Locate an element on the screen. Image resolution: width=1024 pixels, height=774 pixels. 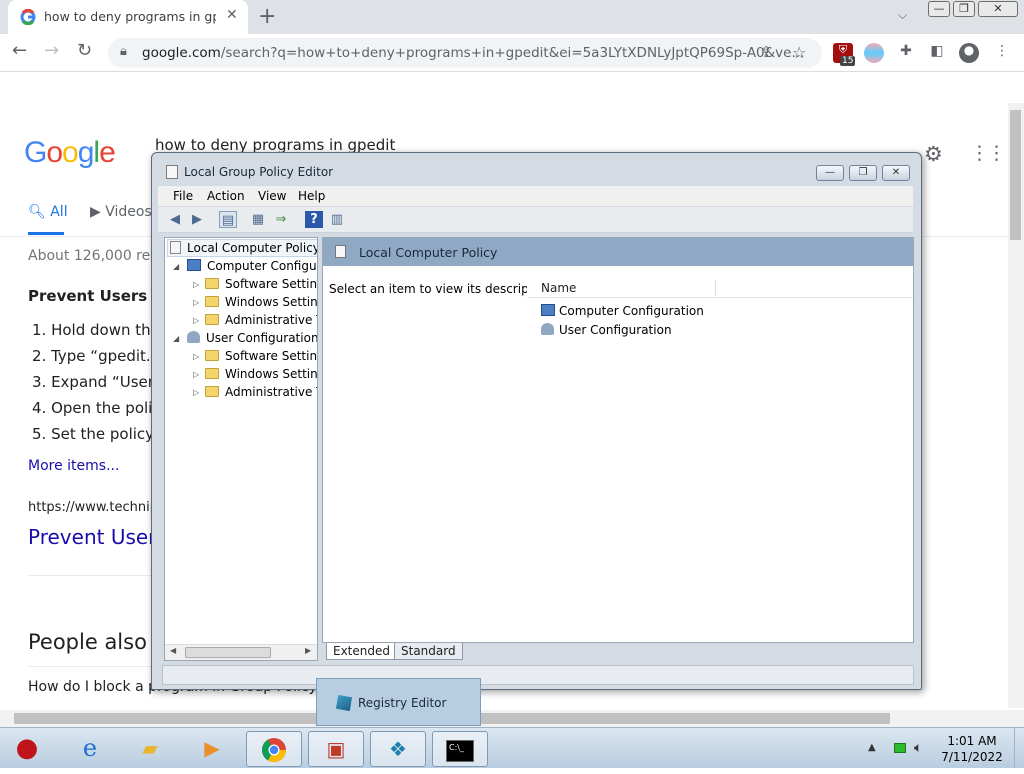
menu-file: File is located at coordinates (183, 196).